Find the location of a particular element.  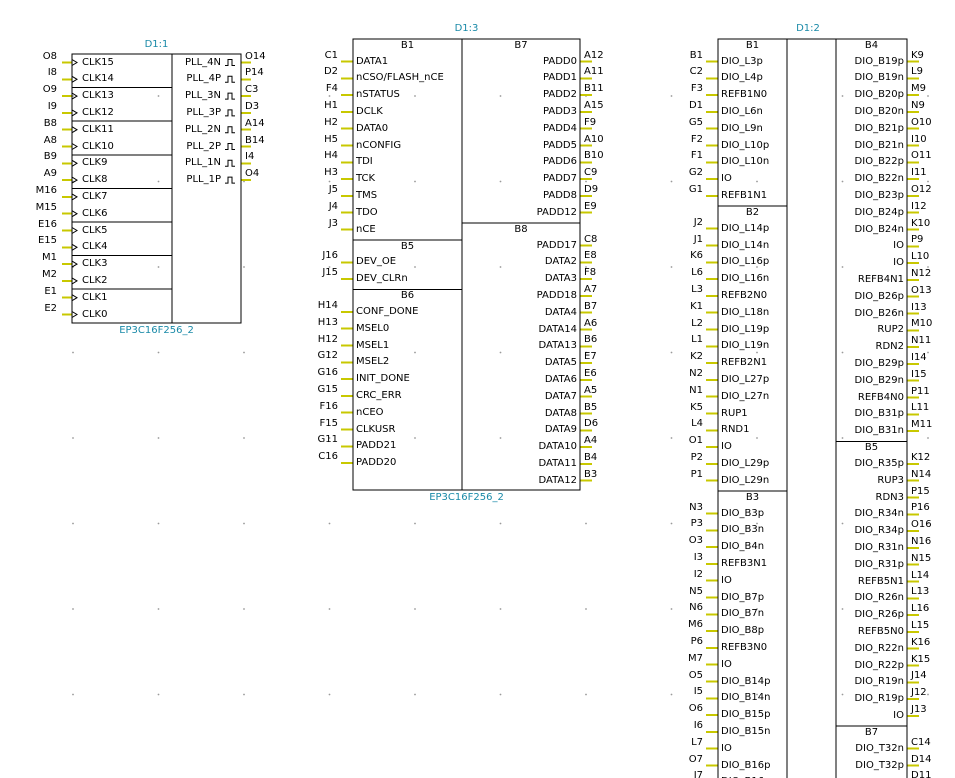

pin-name: nCEO is located at coordinates (370, 412).